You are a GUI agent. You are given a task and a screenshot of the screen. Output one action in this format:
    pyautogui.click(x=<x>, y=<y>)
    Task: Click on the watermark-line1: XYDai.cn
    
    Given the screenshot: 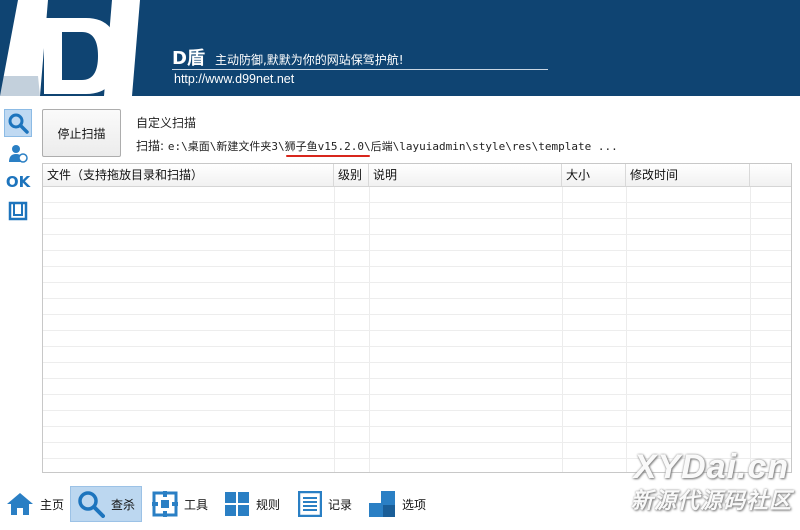 What is the action you would take?
    pyautogui.click(x=711, y=467)
    